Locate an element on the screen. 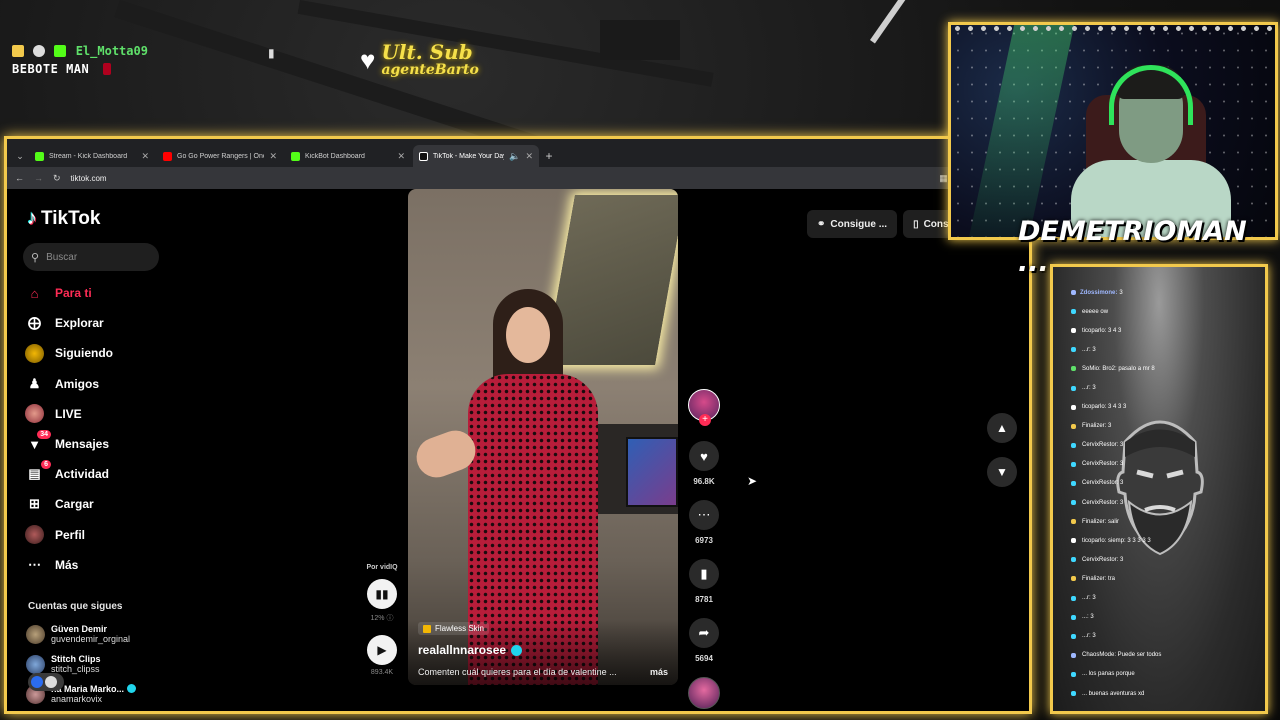  nav-label: Más is located at coordinates (67, 564).